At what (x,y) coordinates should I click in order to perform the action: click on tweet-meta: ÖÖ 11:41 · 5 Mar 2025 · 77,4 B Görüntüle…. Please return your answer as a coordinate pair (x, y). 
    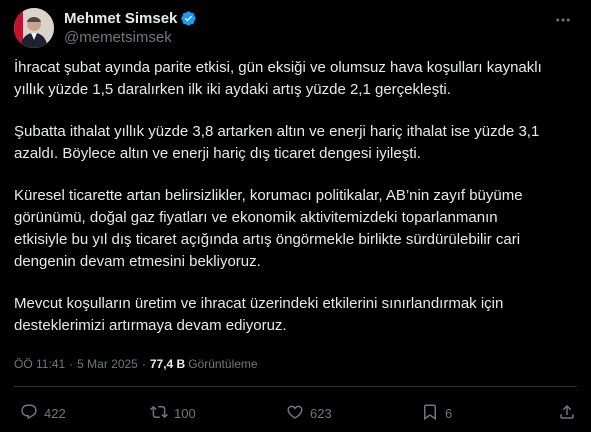
    Looking at the image, I should click on (136, 364).